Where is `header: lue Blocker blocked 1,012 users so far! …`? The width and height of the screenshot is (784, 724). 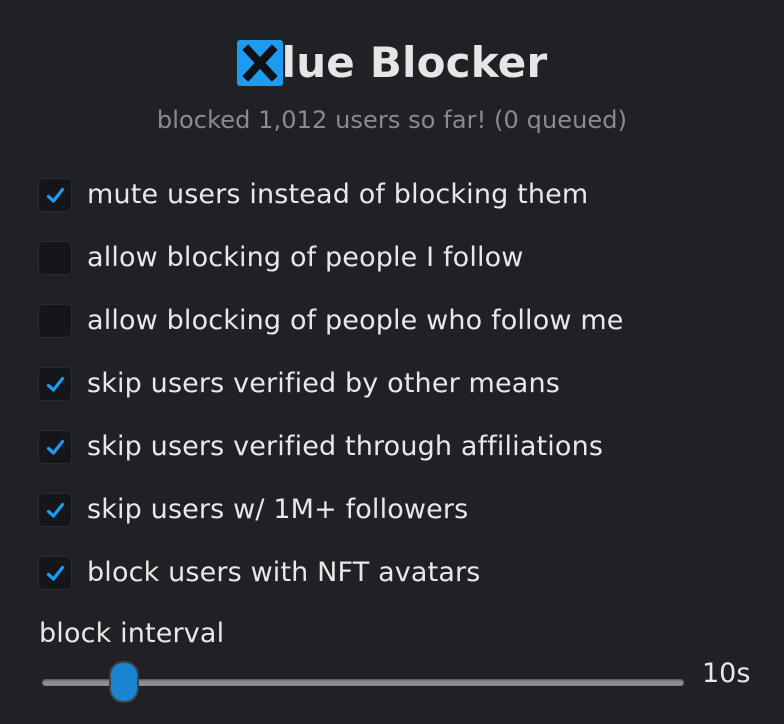 header: lue Blocker blocked 1,012 users so far! … is located at coordinates (392, 87).